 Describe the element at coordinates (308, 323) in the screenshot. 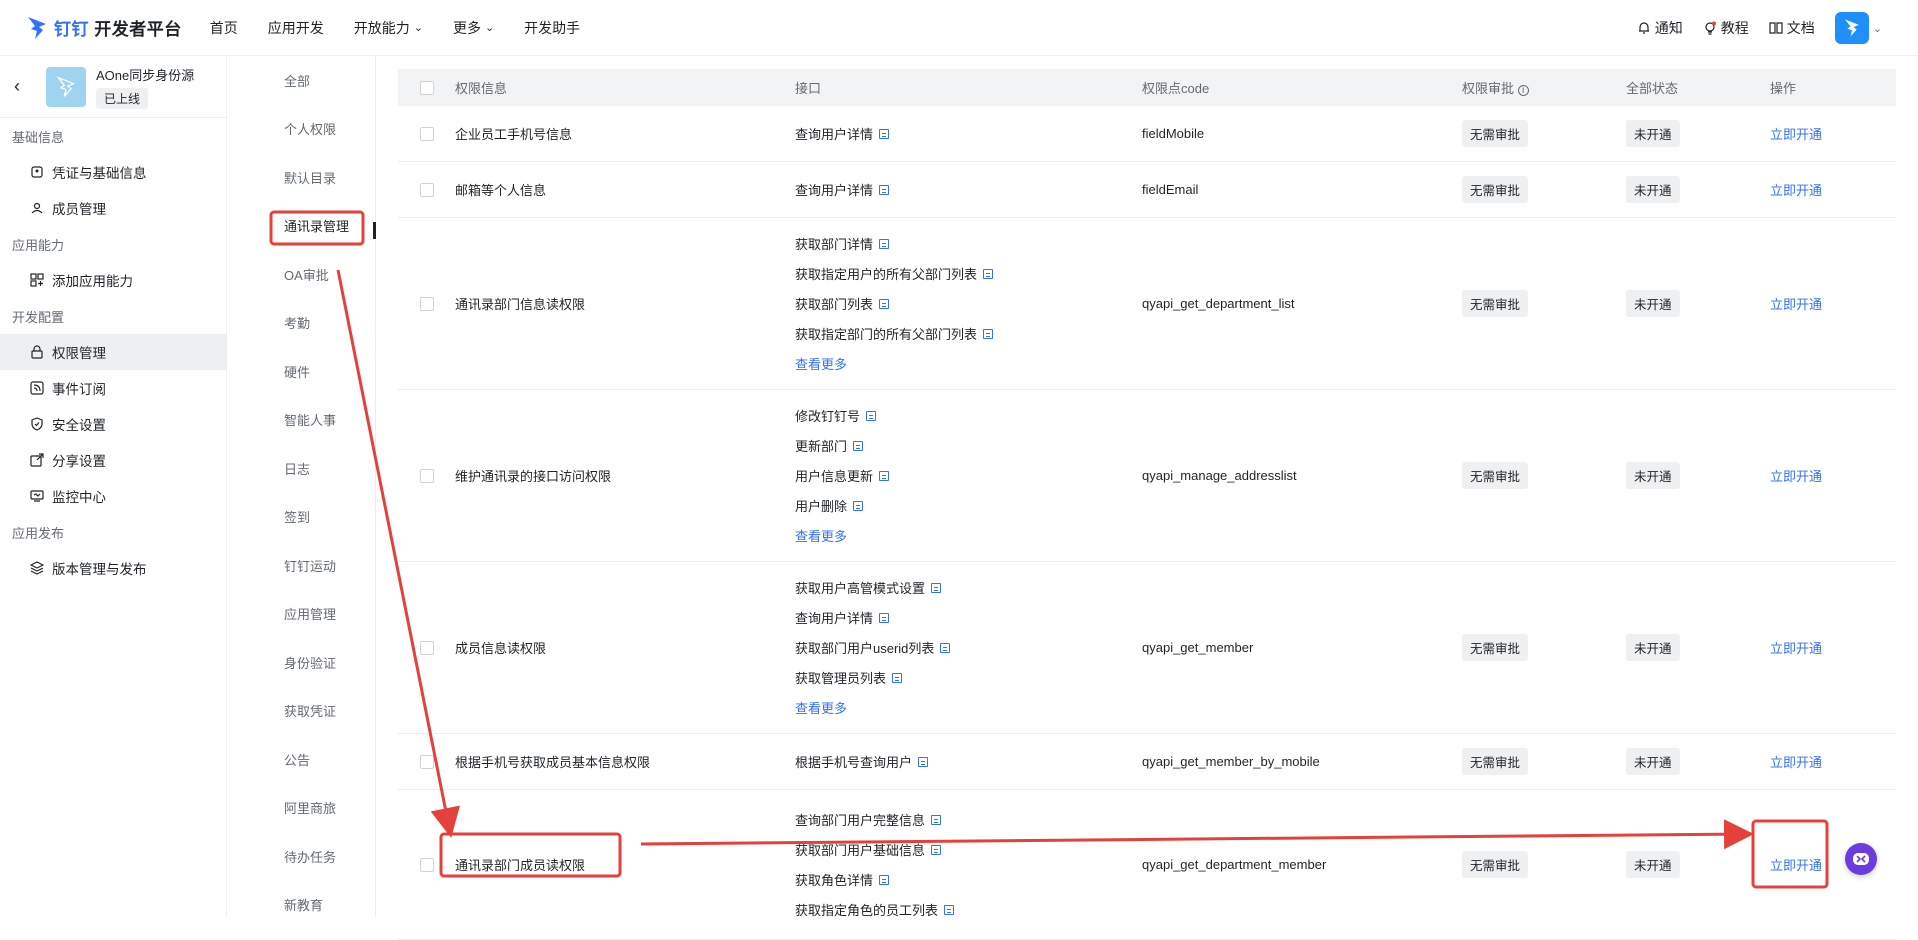

I see `category-item: 考勤` at that location.